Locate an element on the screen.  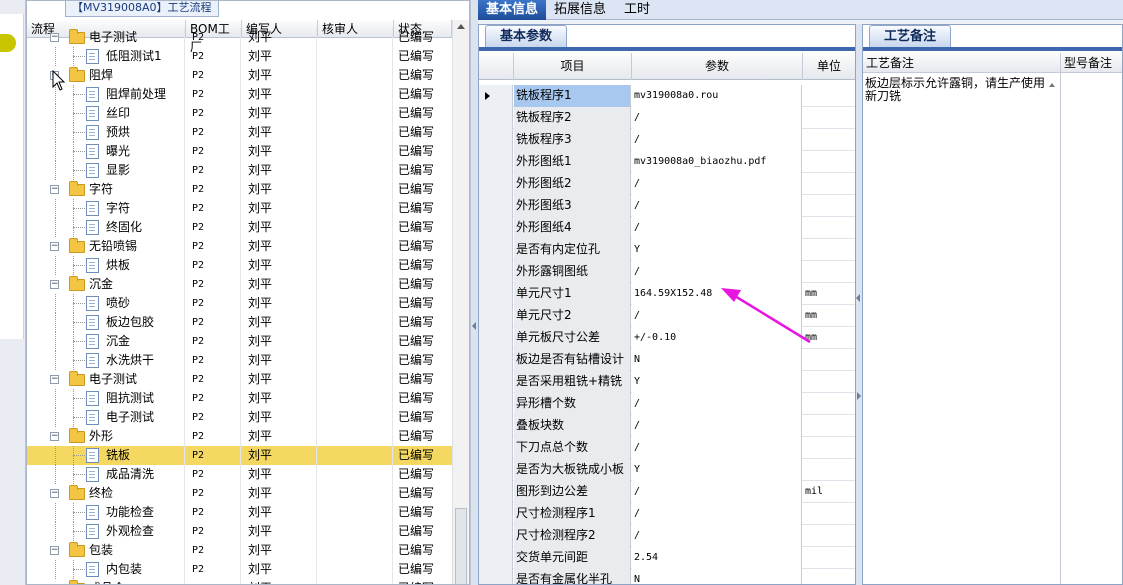
tree-row: 阻焊前处理 P2 刘平 已编写 is located at coordinates (239, 94).